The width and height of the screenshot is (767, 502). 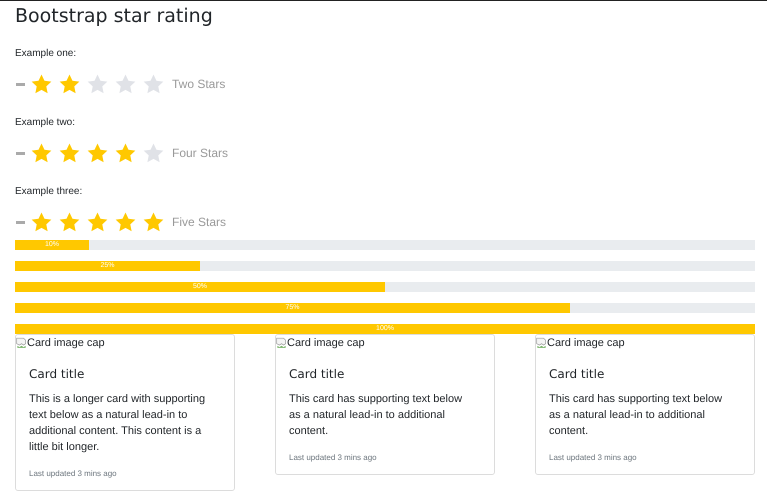 I want to click on rating-label: Example two:, so click(x=45, y=123).